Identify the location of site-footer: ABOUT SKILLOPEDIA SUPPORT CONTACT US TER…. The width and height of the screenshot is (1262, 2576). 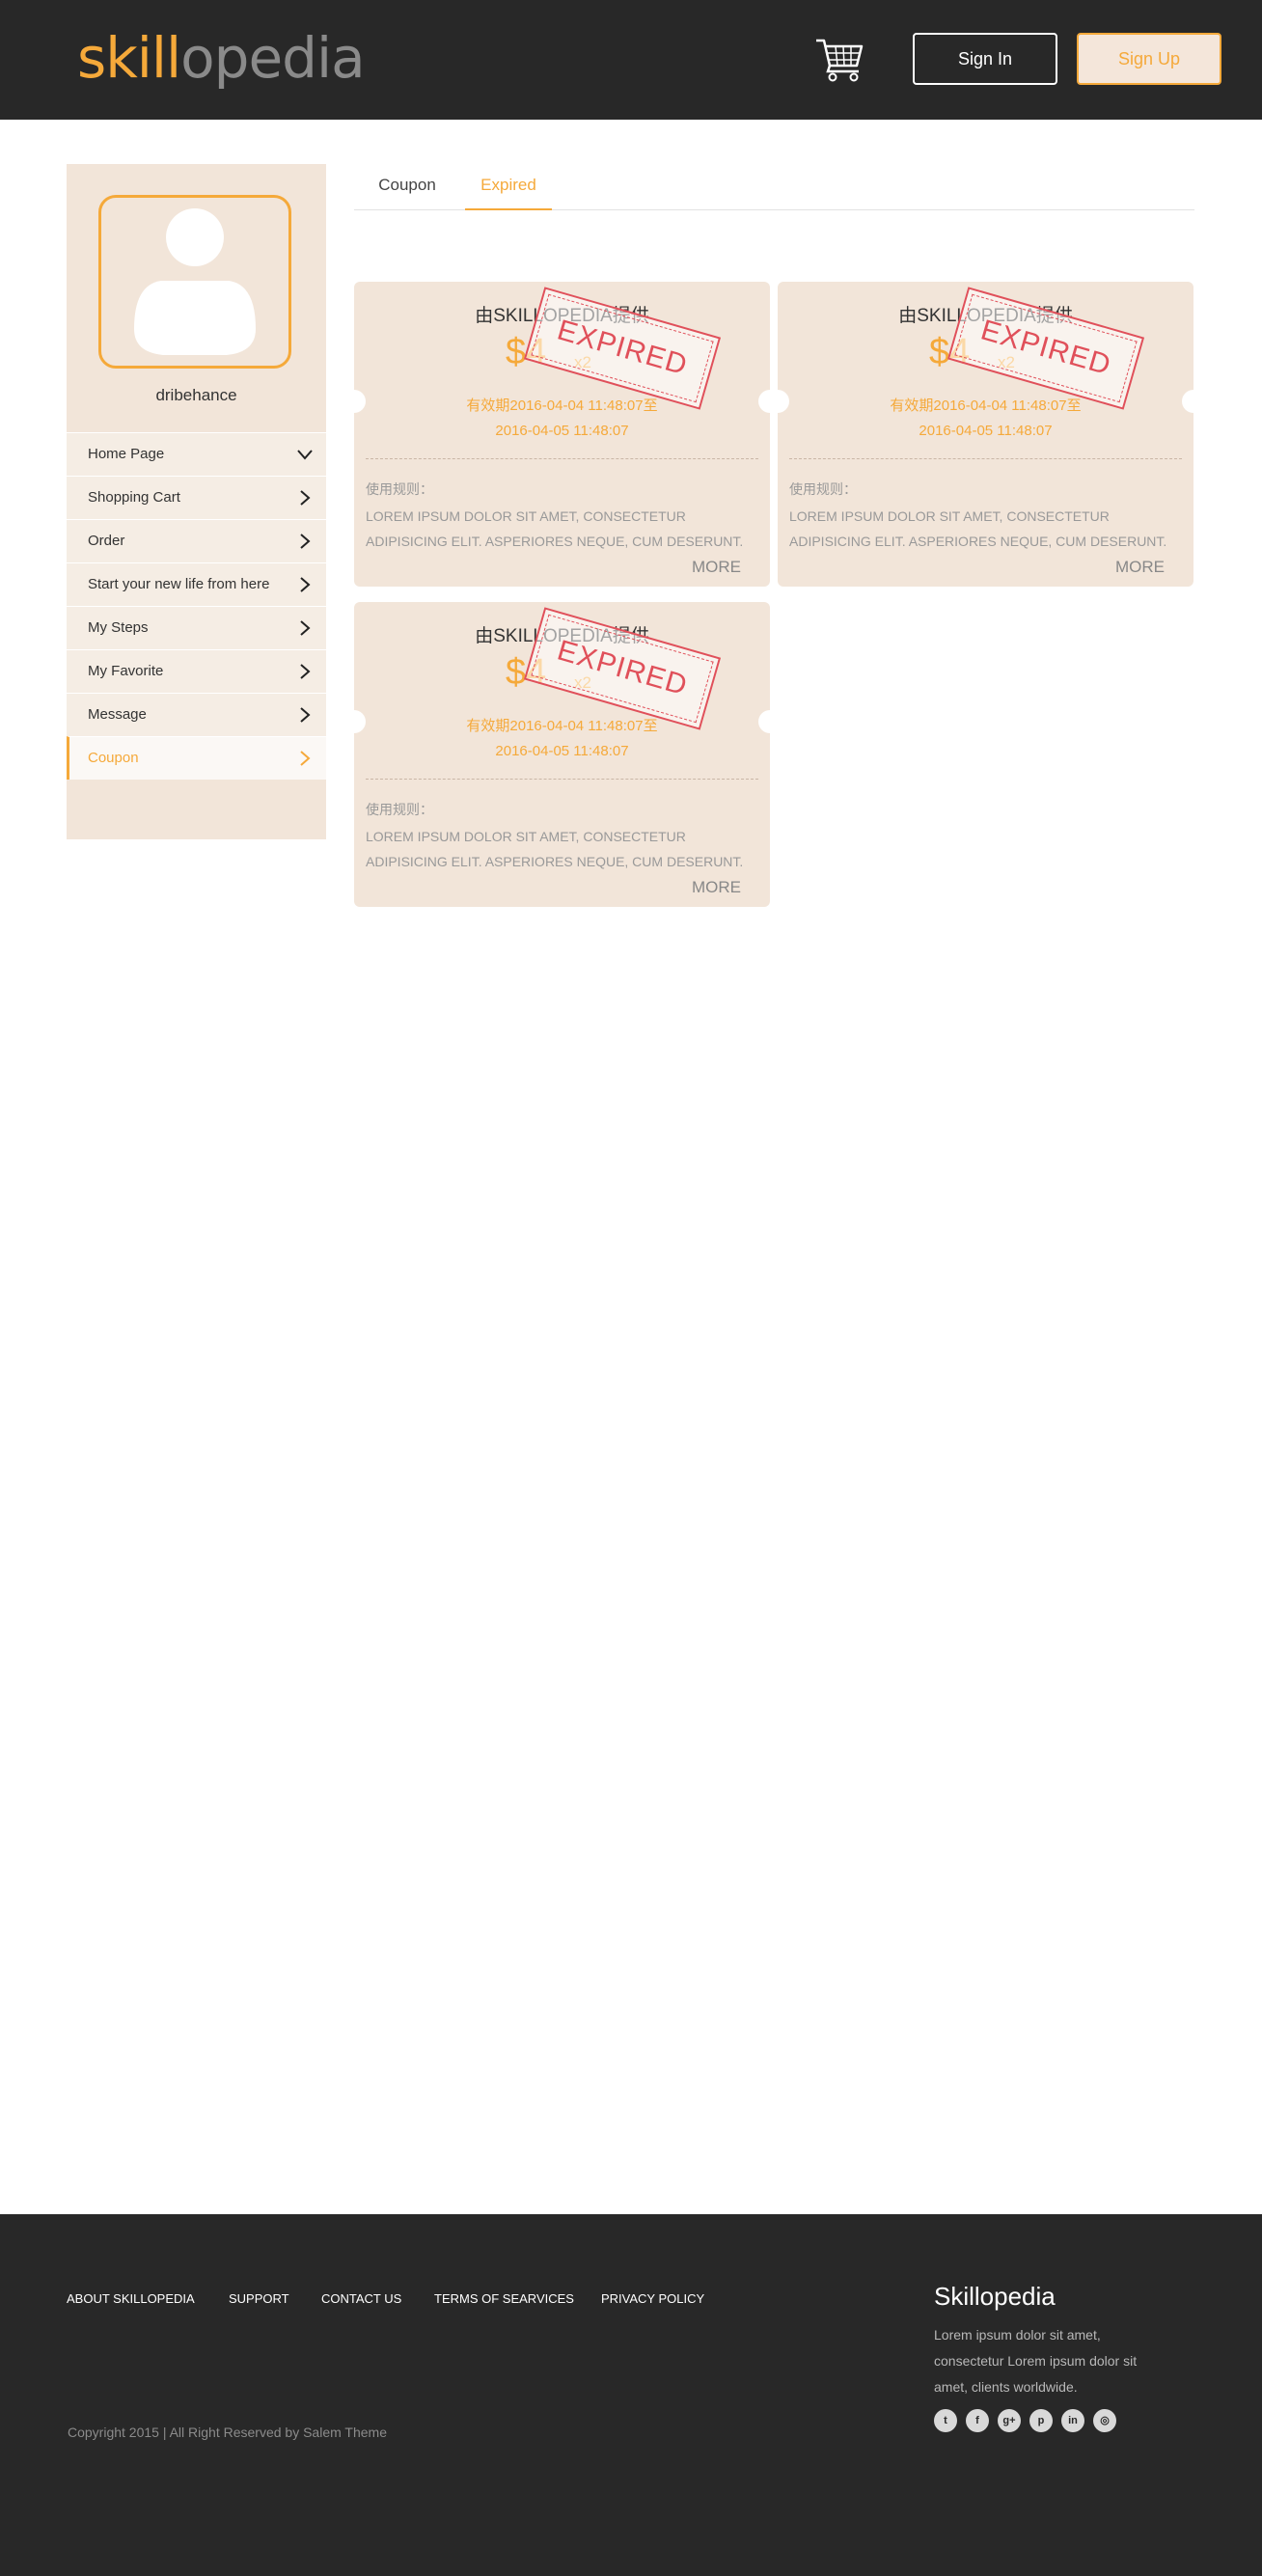
(631, 2395).